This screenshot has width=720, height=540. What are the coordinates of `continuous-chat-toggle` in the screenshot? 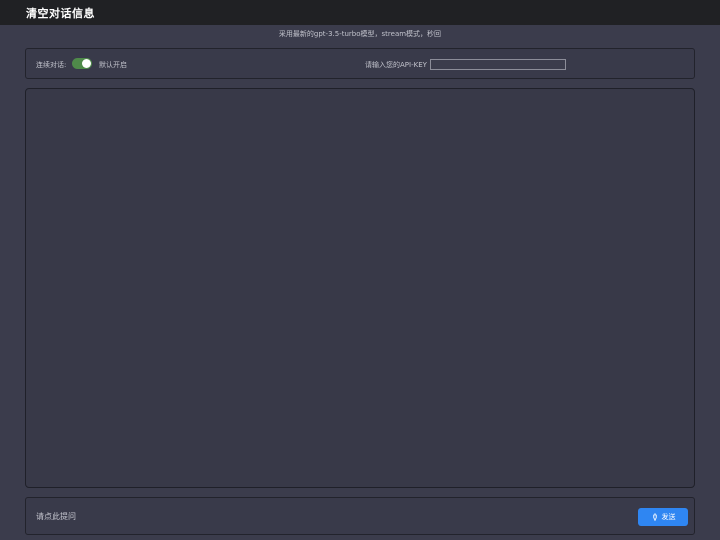 It's located at (82, 63).